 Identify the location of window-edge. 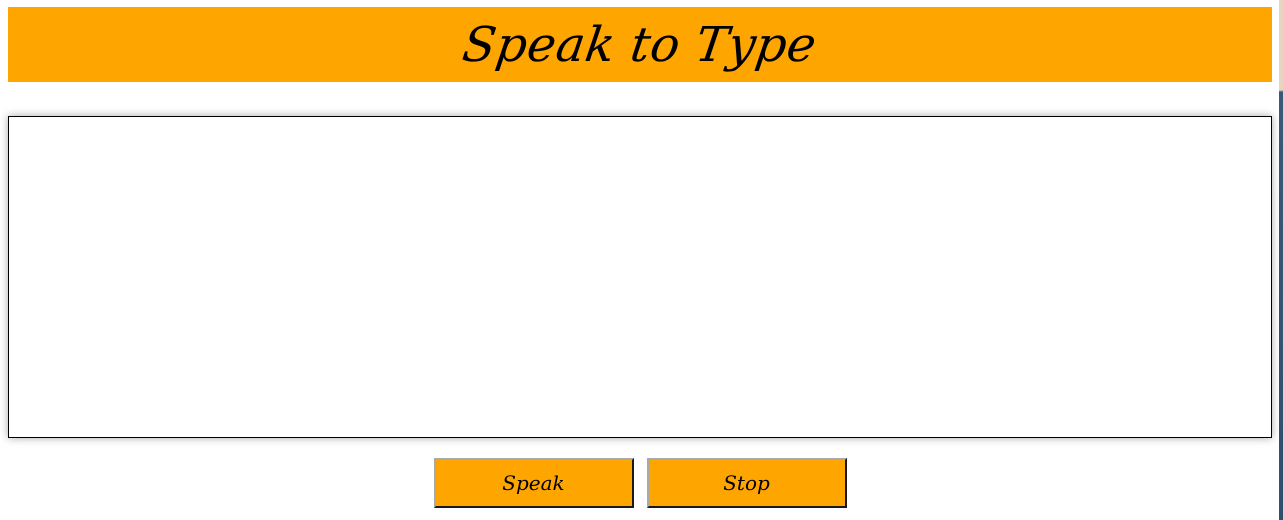
(1281, 260).